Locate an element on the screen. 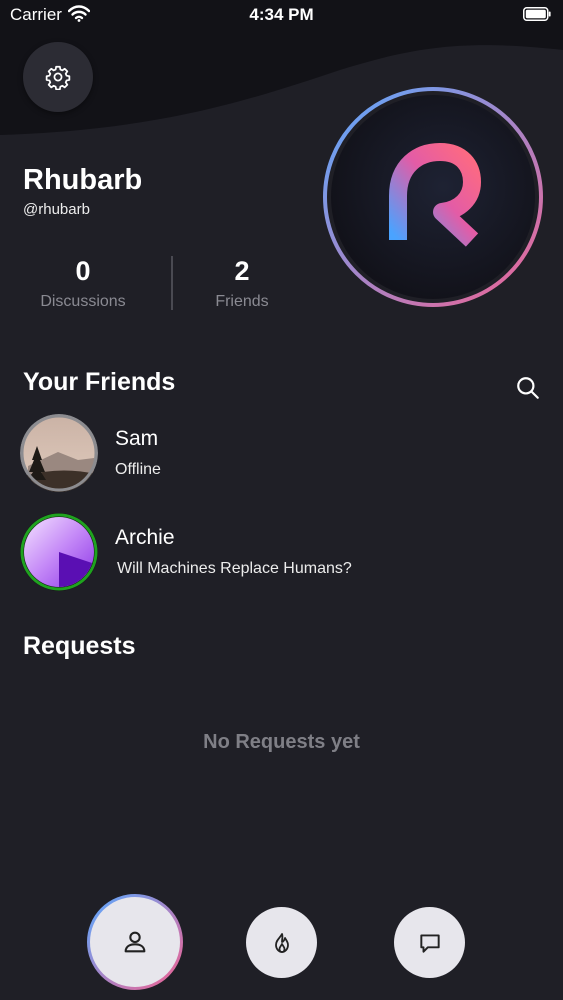 The width and height of the screenshot is (563, 1000). friend-item-archie: Archie Will Machines Replace Humans? is located at coordinates (280, 553).